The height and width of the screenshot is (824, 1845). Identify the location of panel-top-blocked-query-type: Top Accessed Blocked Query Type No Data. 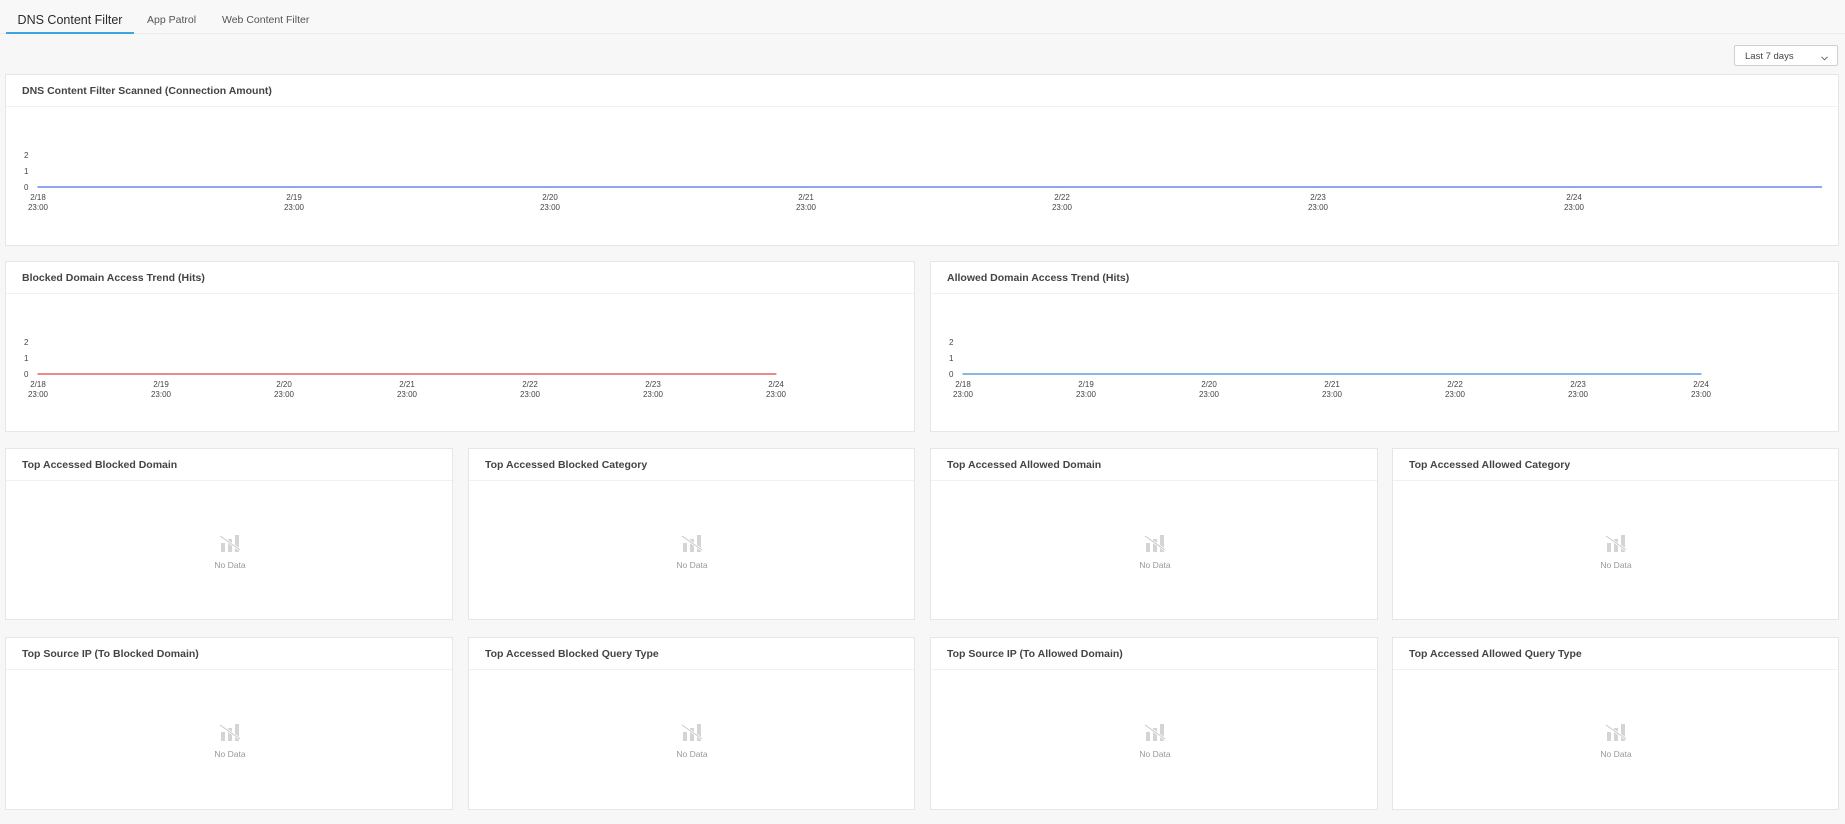
(691, 723).